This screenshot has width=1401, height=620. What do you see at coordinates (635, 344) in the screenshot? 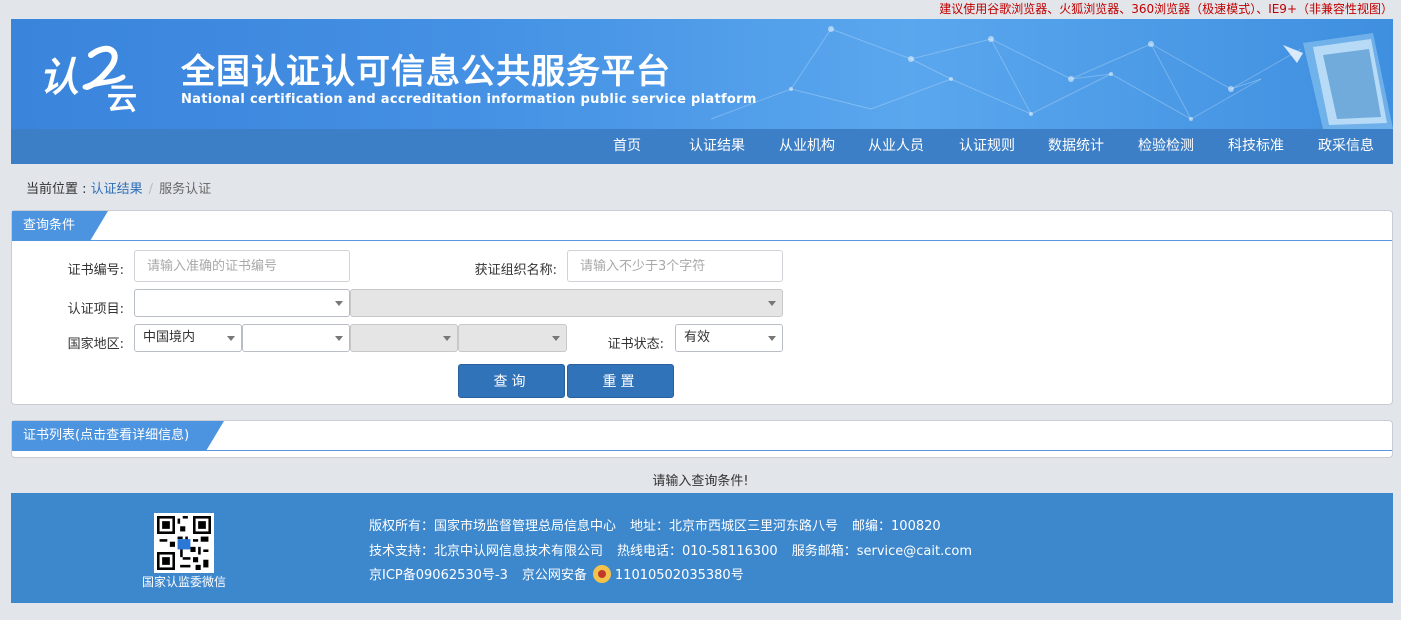
I see `status-label: 证书状态:` at bounding box center [635, 344].